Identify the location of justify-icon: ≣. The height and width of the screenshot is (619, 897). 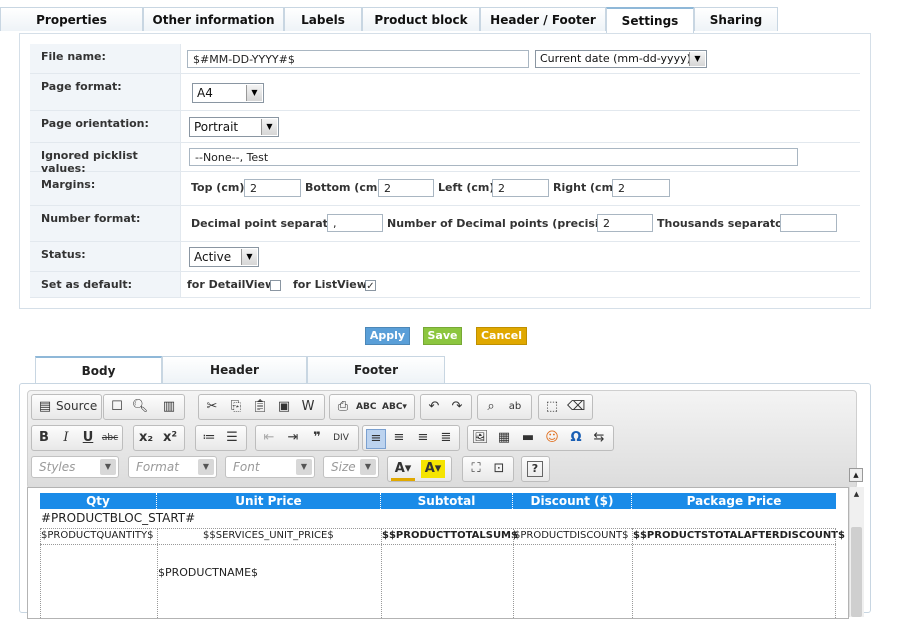
(446, 438).